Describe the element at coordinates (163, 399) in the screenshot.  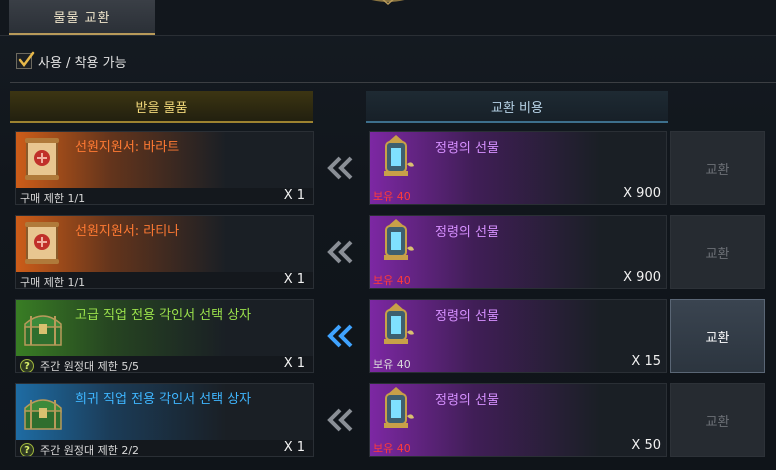
I see `reward-item-name: 희귀 직업 전용 각인서 선택 상자` at that location.